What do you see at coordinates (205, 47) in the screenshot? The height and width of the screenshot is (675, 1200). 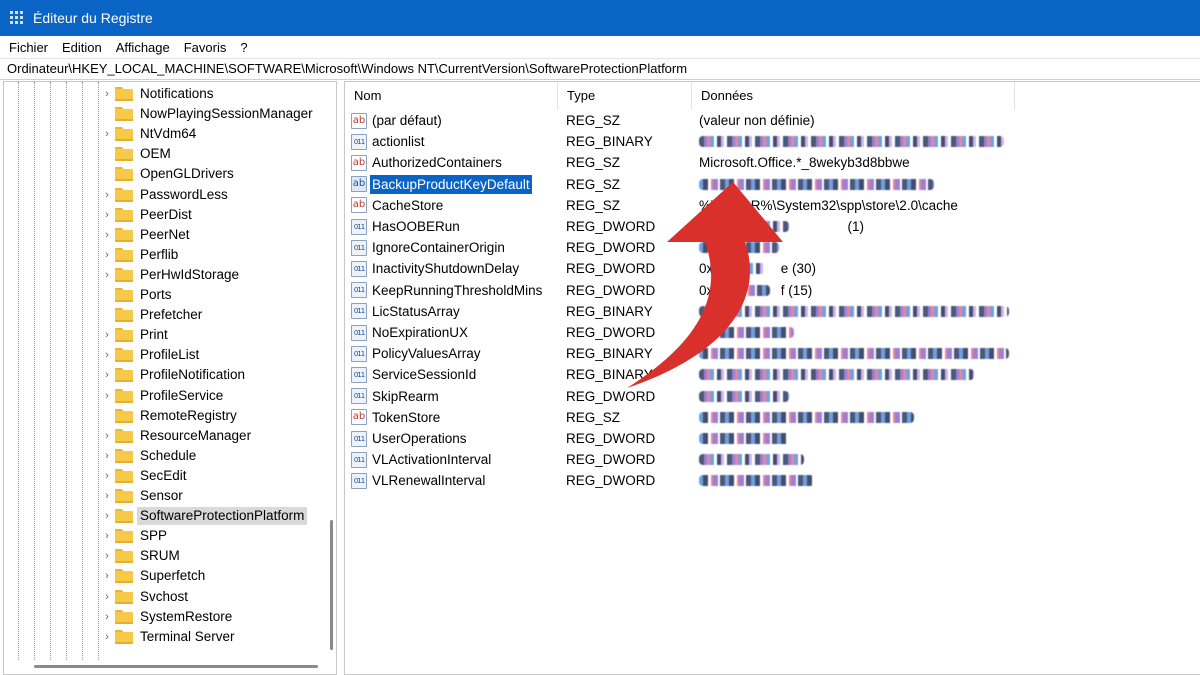 I see `menu-favorites: Favoris` at bounding box center [205, 47].